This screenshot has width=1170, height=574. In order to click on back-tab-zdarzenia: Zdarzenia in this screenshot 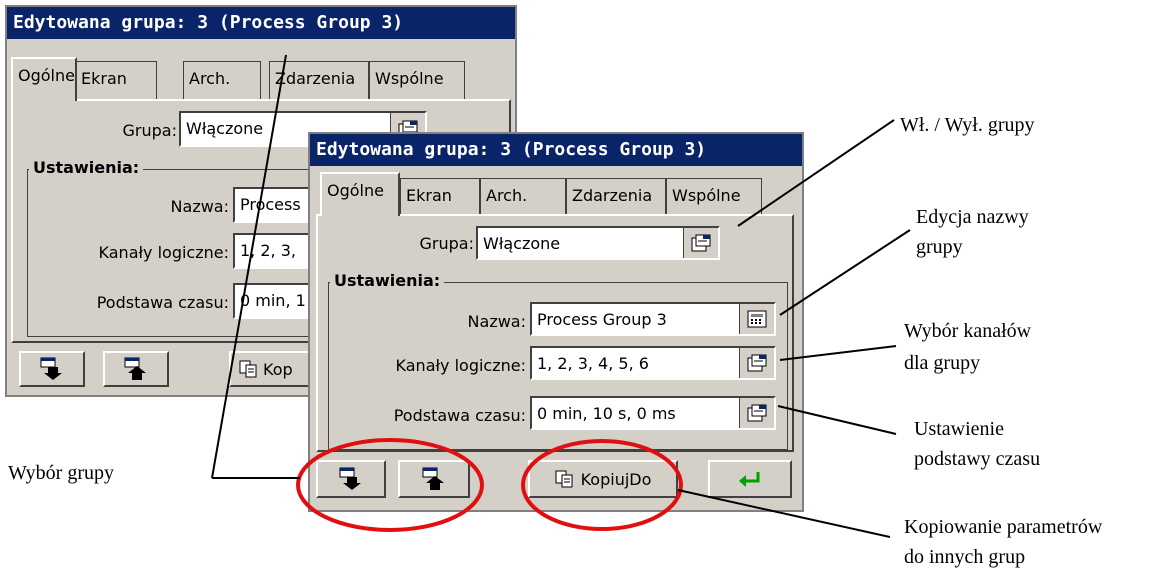, I will do `click(319, 81)`.